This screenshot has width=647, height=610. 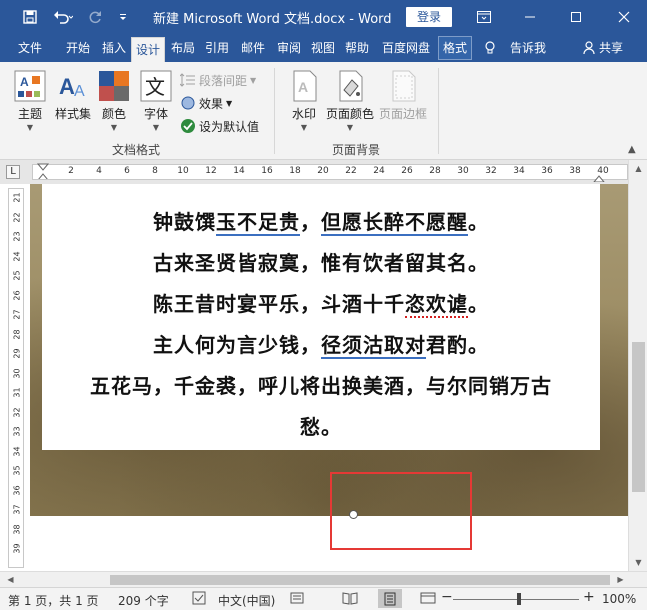 What do you see at coordinates (357, 48) in the screenshot?
I see `tab-help: 帮助` at bounding box center [357, 48].